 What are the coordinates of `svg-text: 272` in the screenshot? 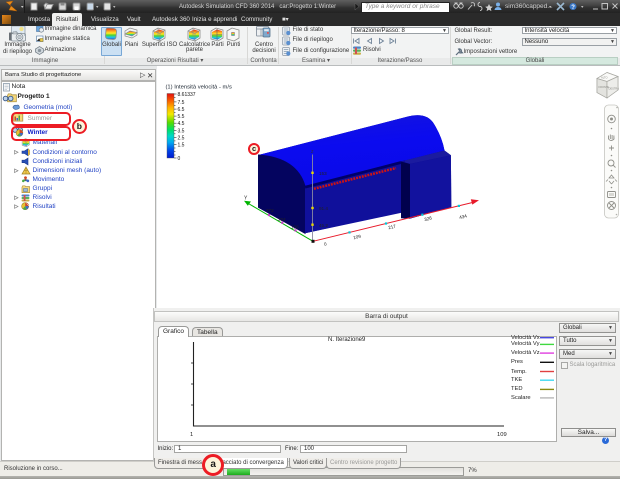 It's located at (270, 210).